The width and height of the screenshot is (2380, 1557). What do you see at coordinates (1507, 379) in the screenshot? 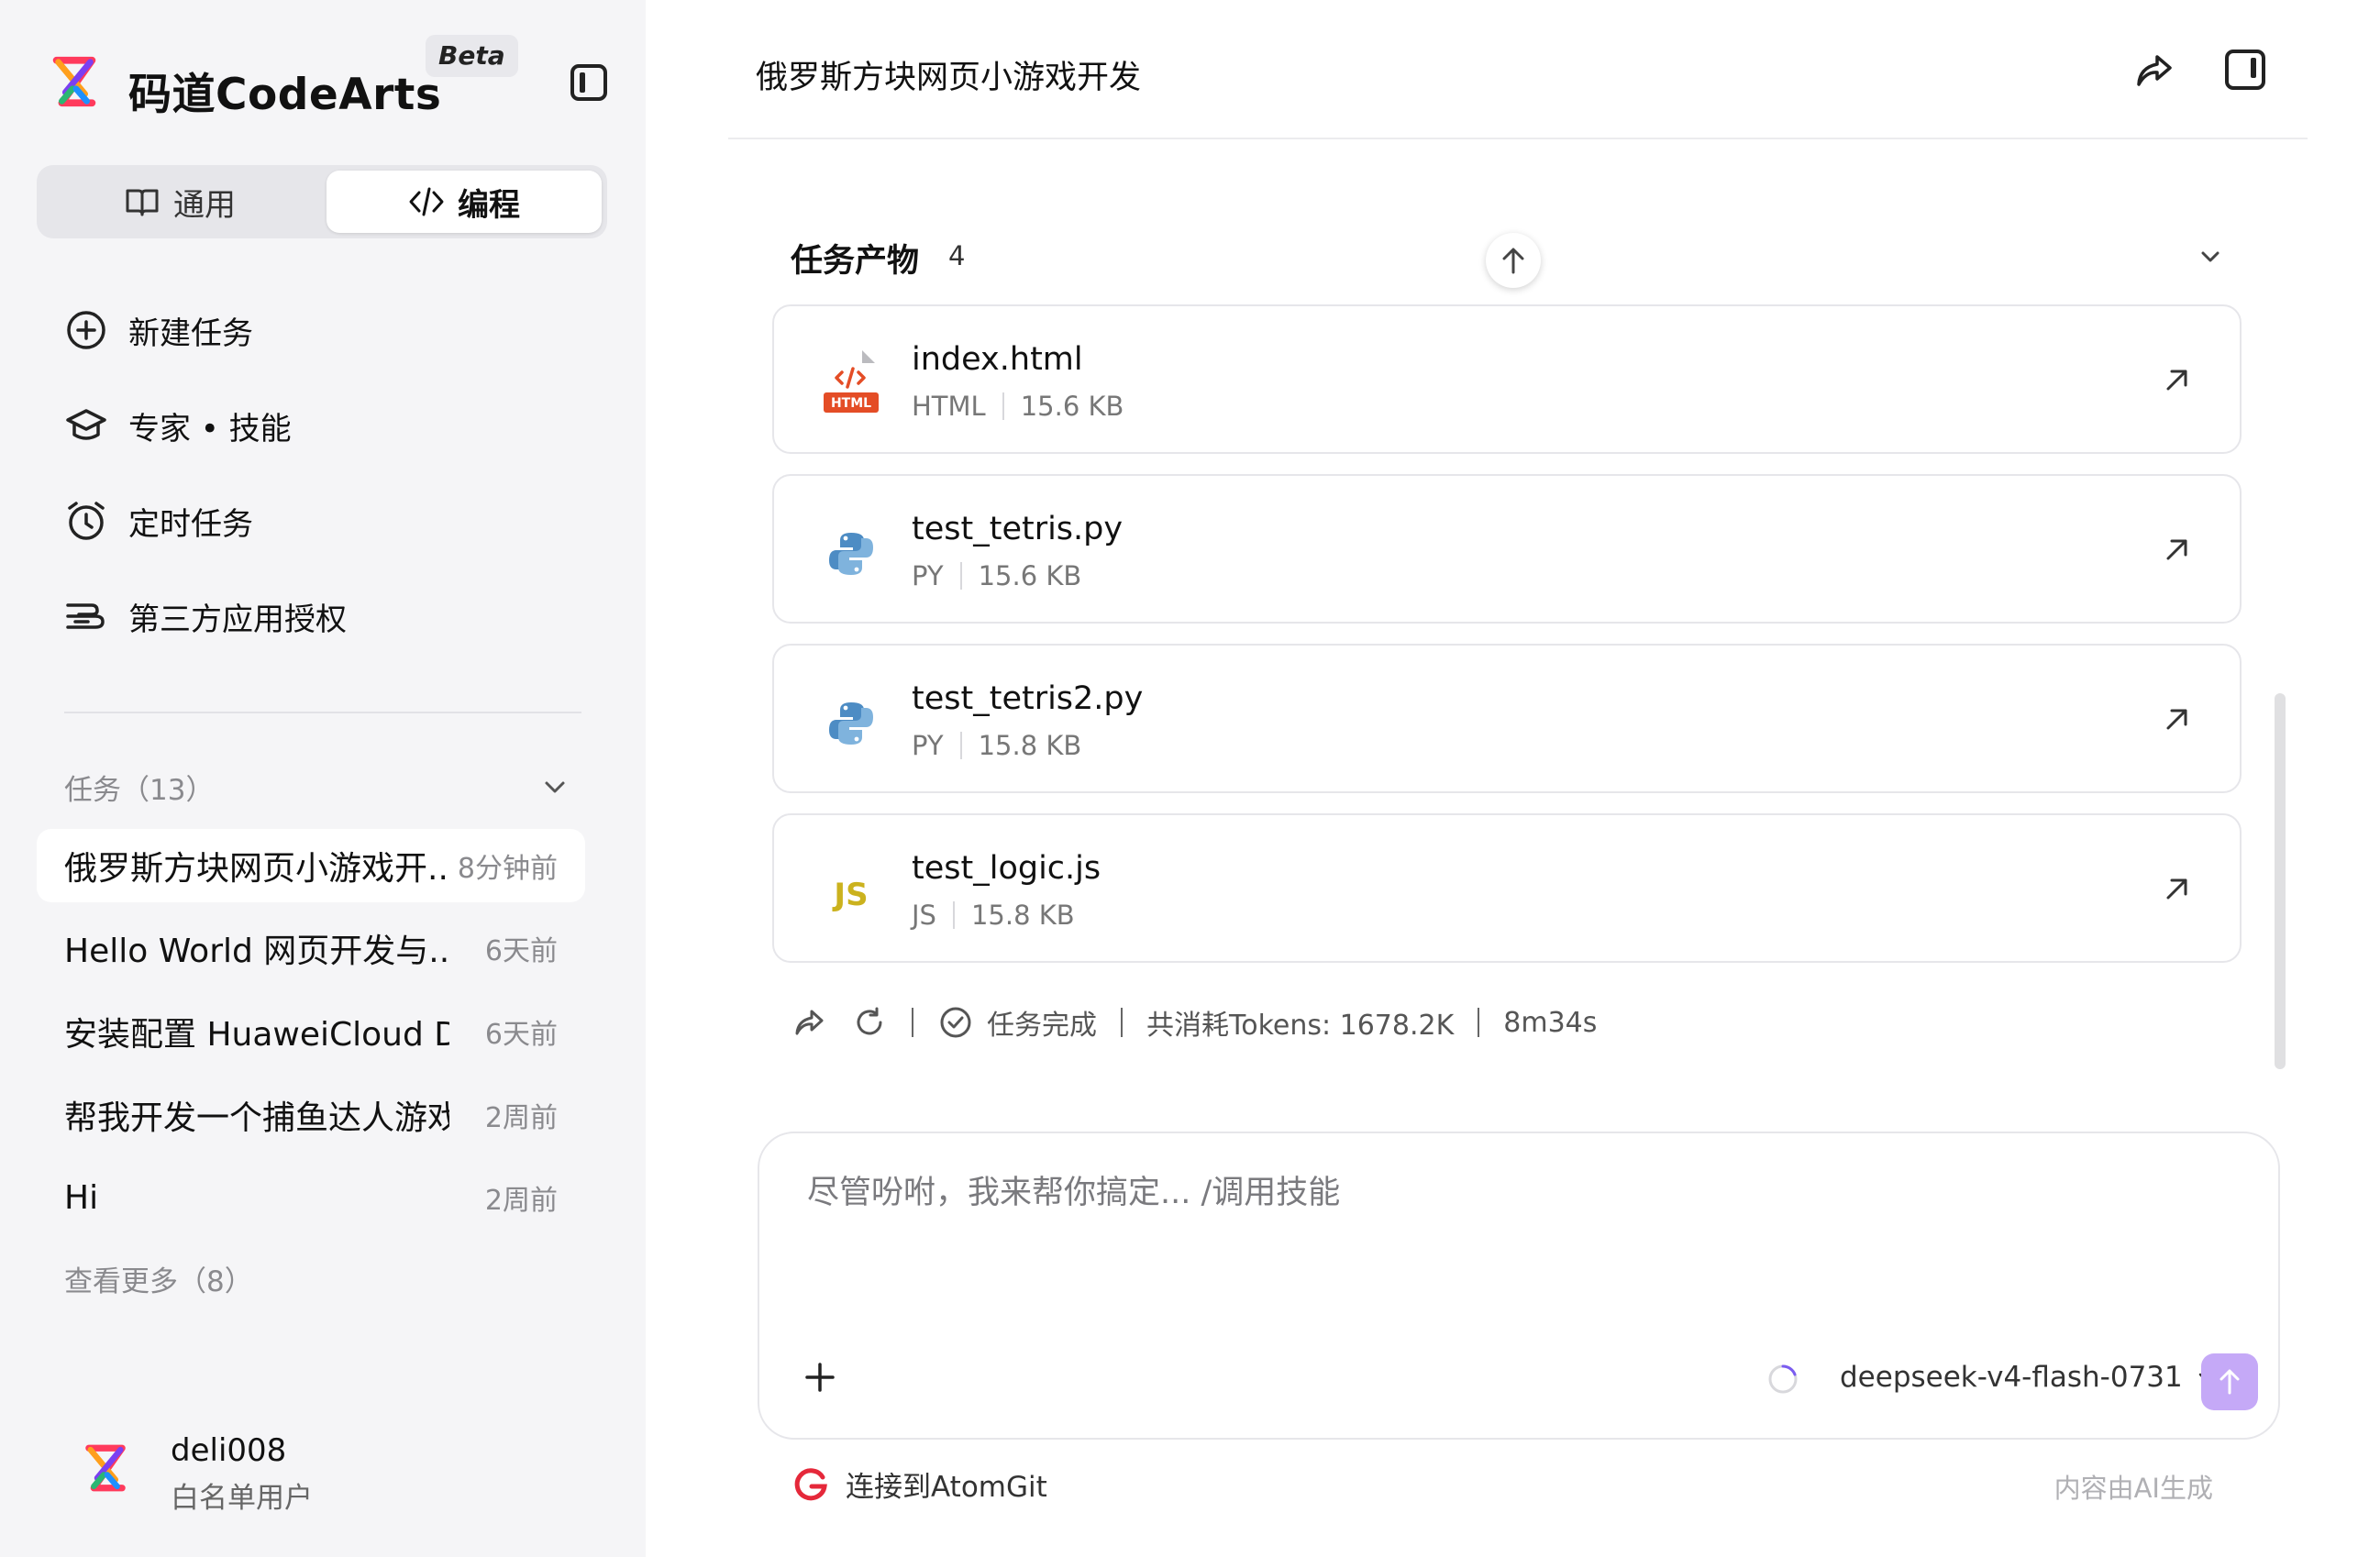
I see `artifact-card: HTML index.html HTML 15.6 KB` at bounding box center [1507, 379].